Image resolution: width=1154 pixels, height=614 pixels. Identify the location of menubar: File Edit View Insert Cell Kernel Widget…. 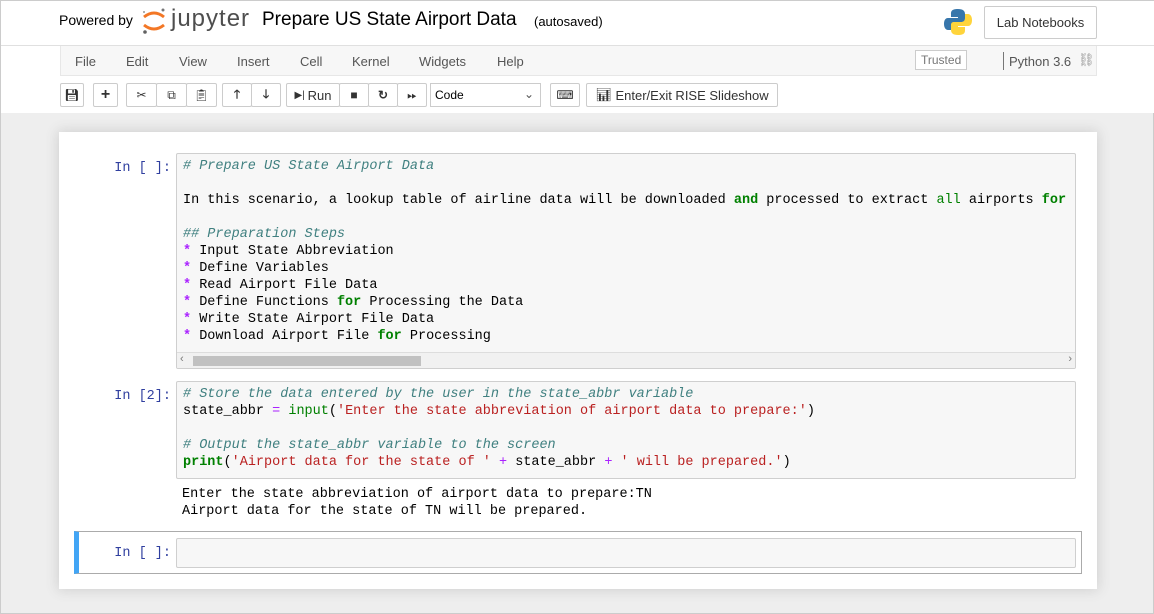
(578, 61).